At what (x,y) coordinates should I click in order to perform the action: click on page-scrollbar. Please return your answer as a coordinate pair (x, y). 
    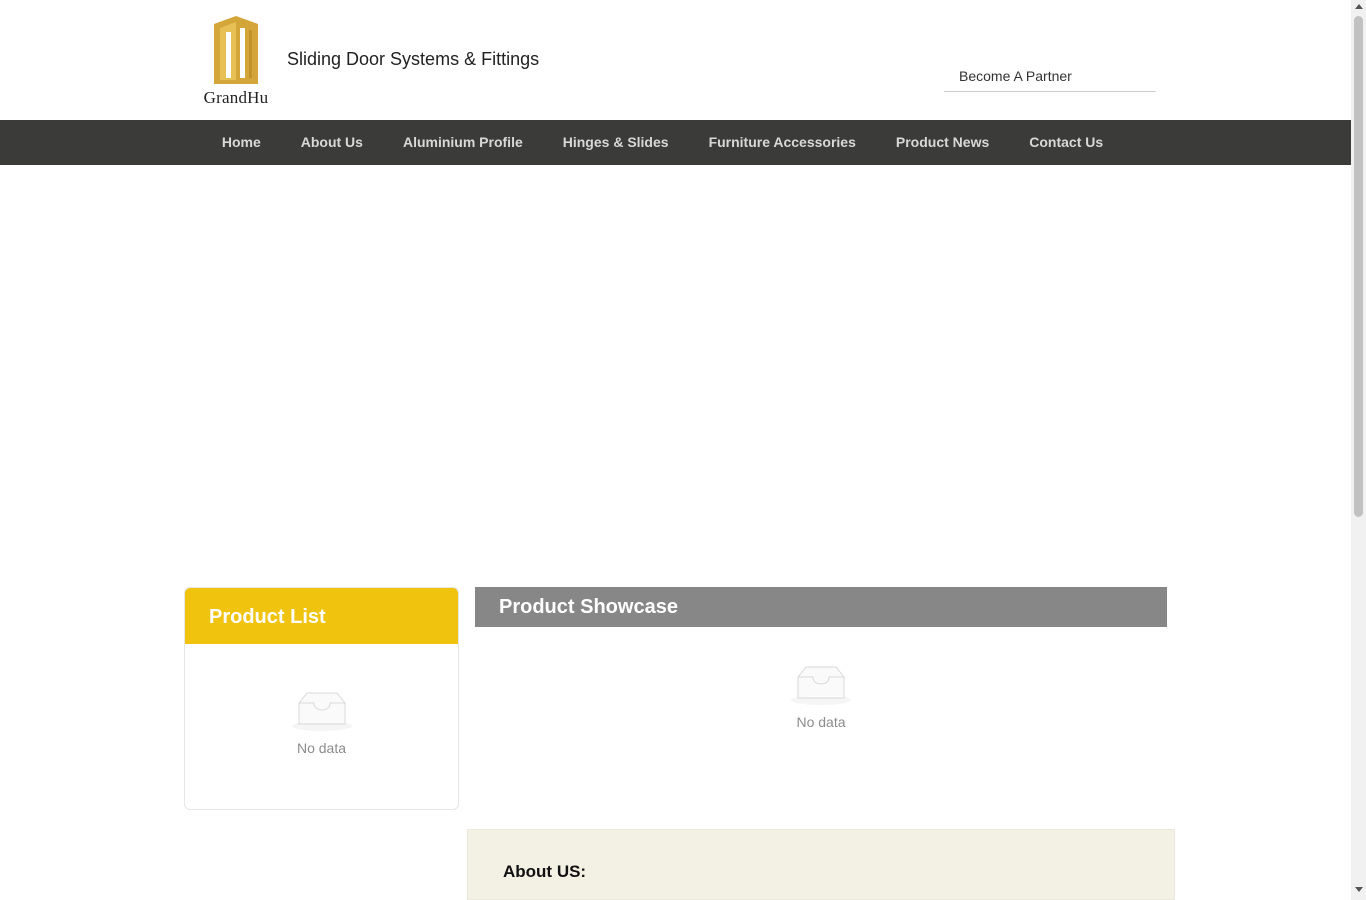
    Looking at the image, I should click on (1358, 450).